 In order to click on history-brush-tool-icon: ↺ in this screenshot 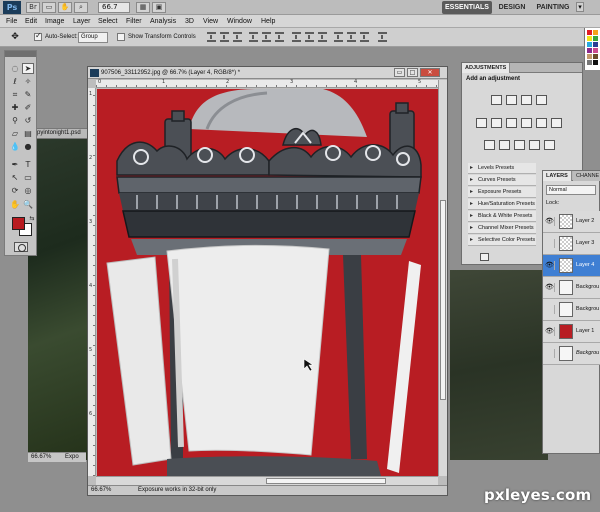, I will do `click(28, 120)`.